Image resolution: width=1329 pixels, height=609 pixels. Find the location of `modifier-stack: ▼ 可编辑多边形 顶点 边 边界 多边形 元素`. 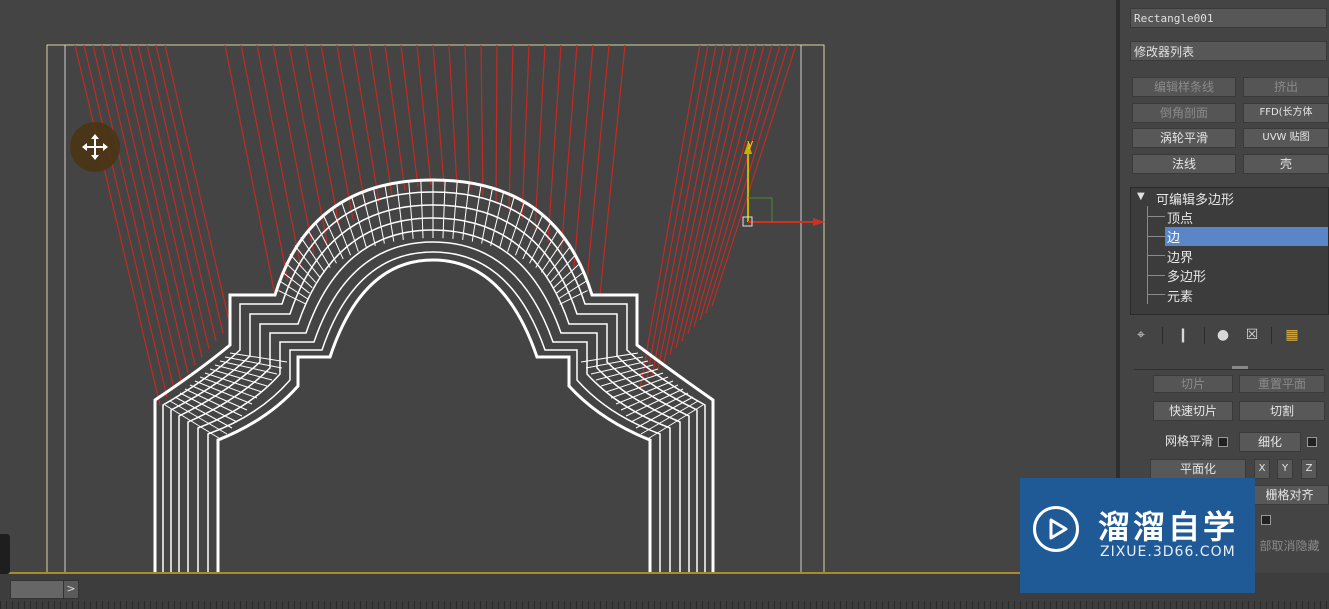

modifier-stack: ▼ 可编辑多边形 顶点 边 边界 多边形 元素 is located at coordinates (1229, 251).